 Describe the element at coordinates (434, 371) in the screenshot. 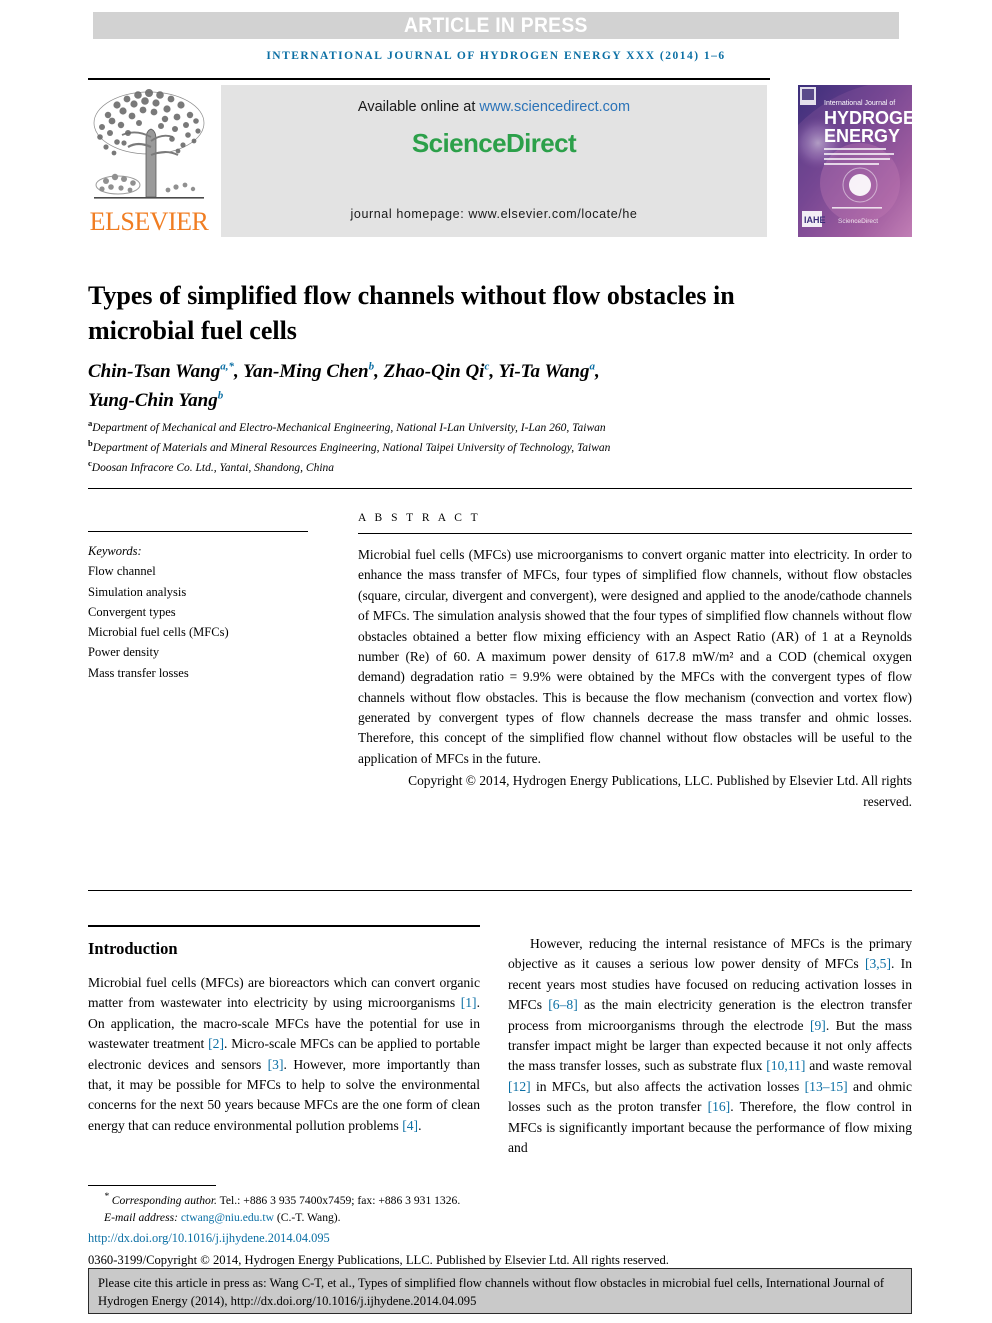

I see `author-name: Zhao-Qin Qi` at that location.